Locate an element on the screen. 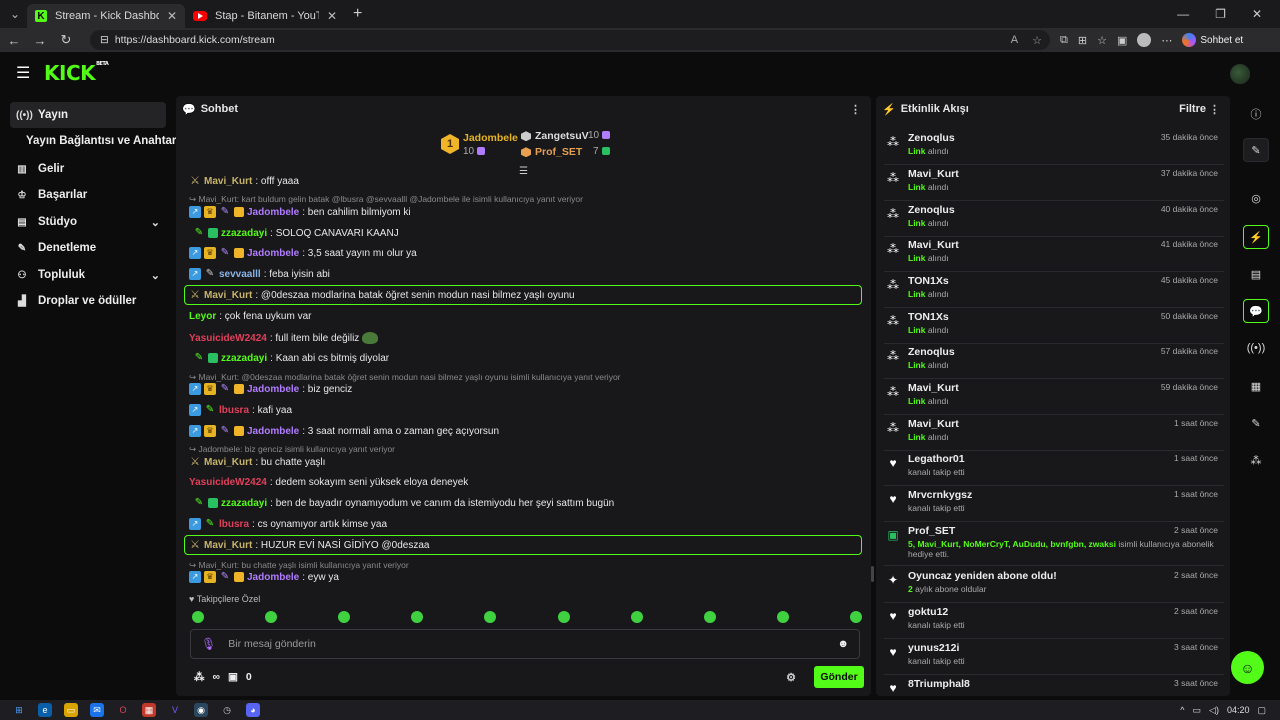  extensions-icon: ⧉ is located at coordinates (1064, 40).